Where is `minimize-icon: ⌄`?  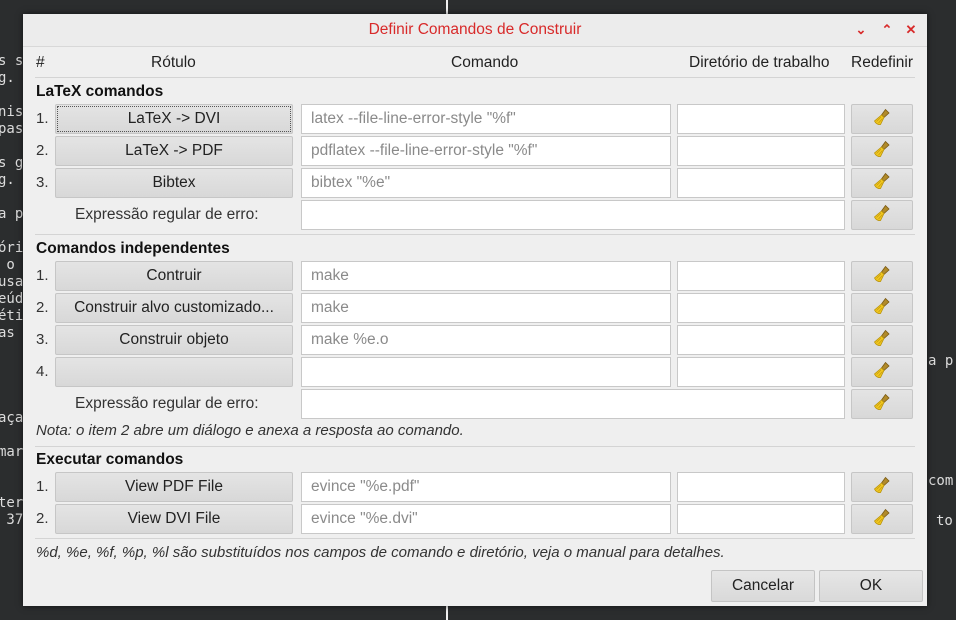
minimize-icon: ⌄ is located at coordinates (861, 30).